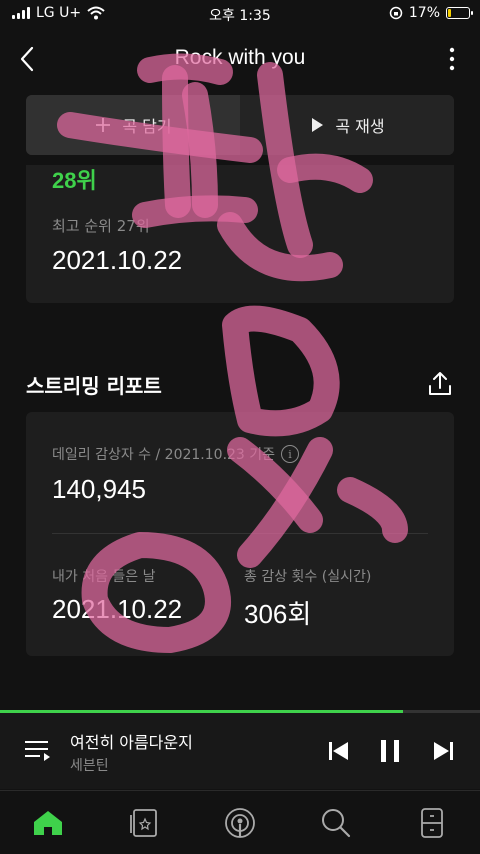 The image size is (480, 854). What do you see at coordinates (459, 13) in the screenshot?
I see `battery-icon` at bounding box center [459, 13].